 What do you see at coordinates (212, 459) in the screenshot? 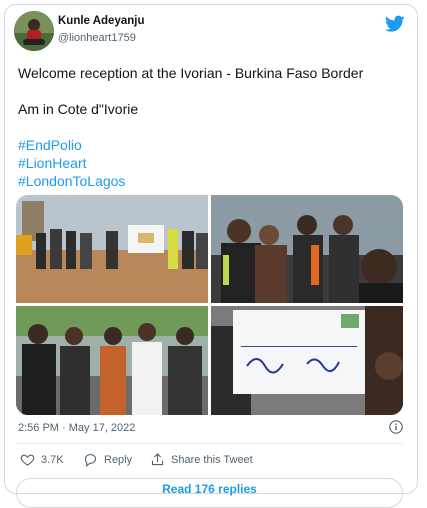
I see `share-label: Share this Tweet` at bounding box center [212, 459].